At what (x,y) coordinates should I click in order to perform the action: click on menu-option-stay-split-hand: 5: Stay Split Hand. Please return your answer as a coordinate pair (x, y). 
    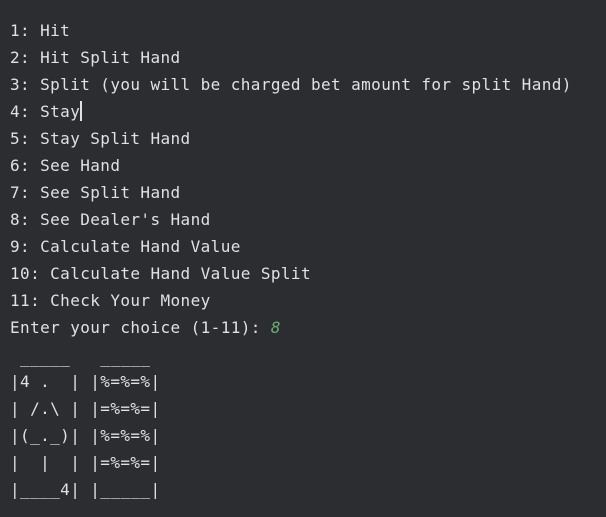
    Looking at the image, I should click on (100, 138).